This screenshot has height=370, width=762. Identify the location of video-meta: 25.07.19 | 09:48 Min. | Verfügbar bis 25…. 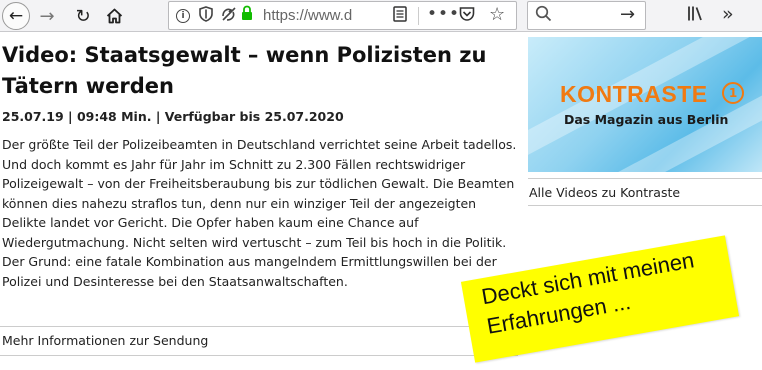
(173, 116).